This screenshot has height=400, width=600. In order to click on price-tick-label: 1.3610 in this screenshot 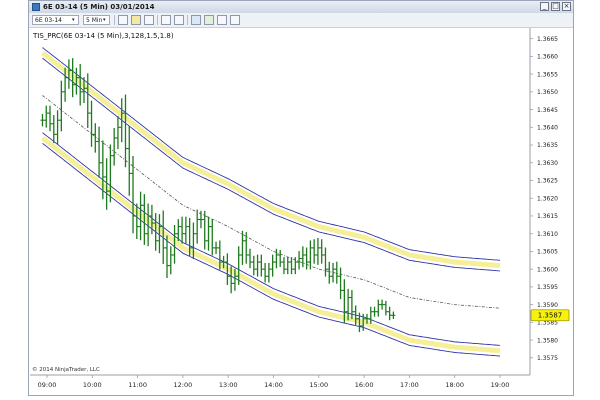, I will do `click(547, 234)`.